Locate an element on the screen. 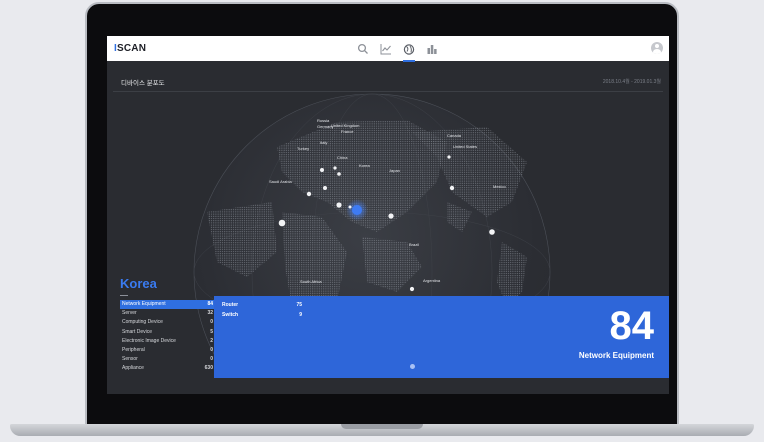 This screenshot has height=442, width=764. marker-label: Canada is located at coordinates (454, 135).